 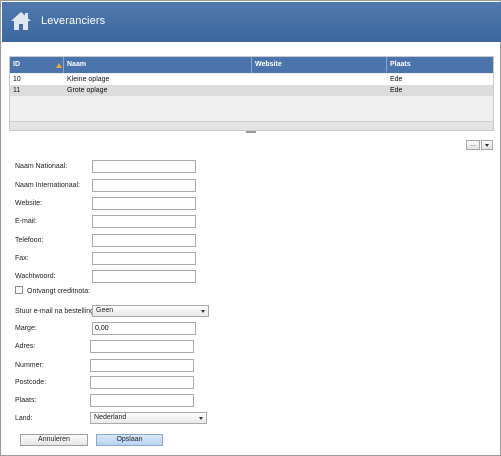 What do you see at coordinates (19, 290) in the screenshot?
I see `creditnota-checkbox` at bounding box center [19, 290].